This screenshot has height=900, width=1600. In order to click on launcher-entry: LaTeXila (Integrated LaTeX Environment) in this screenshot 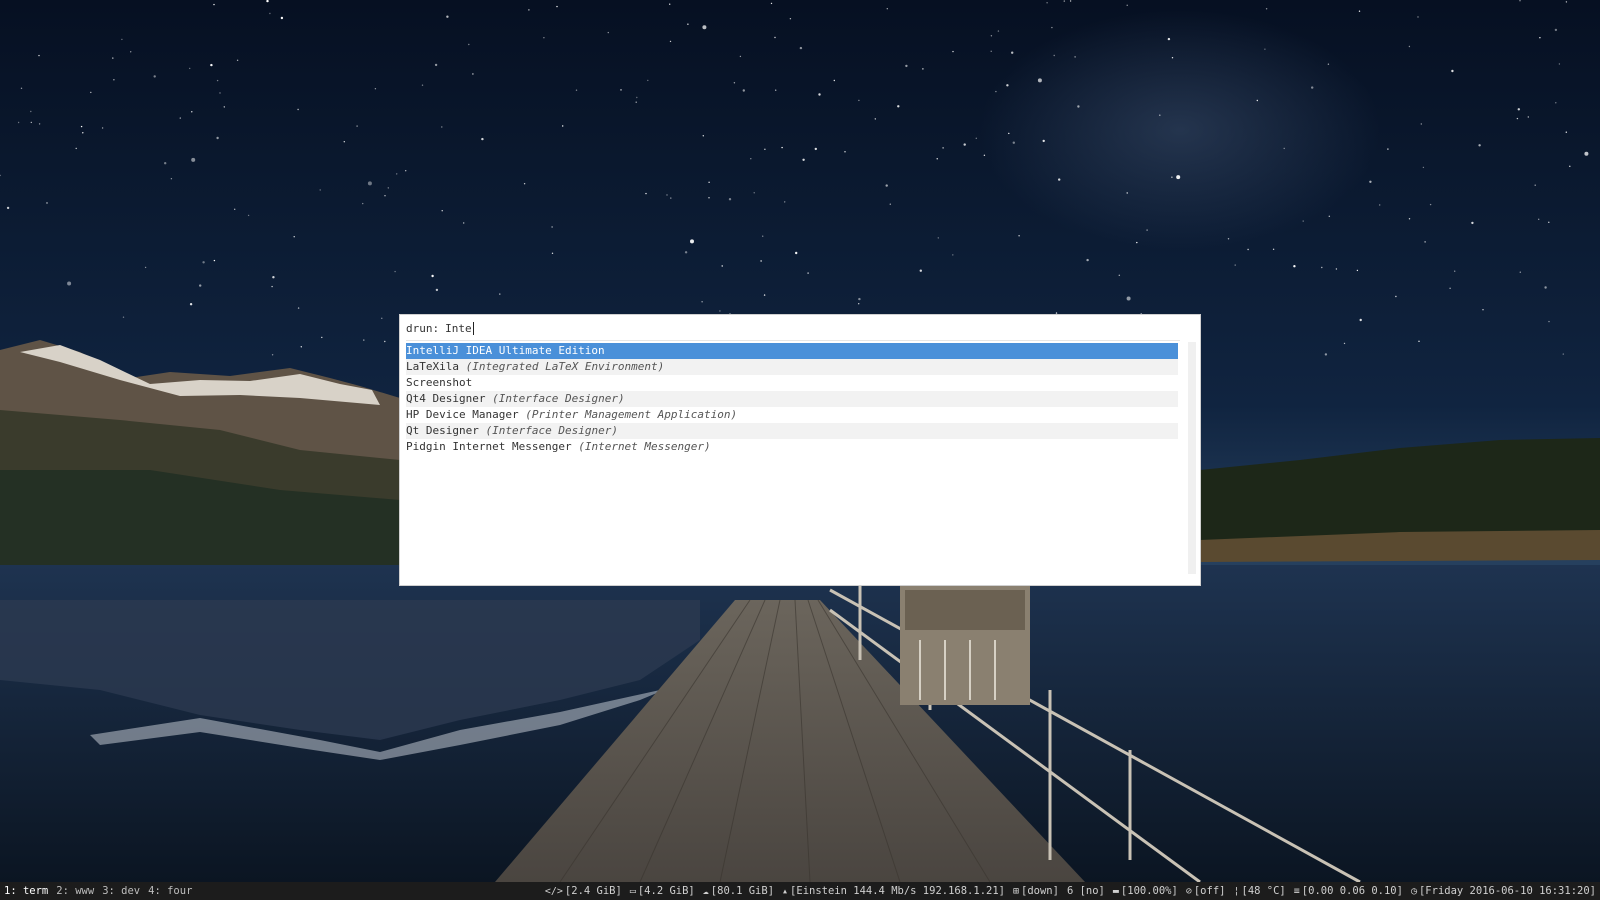, I will do `click(792, 367)`.